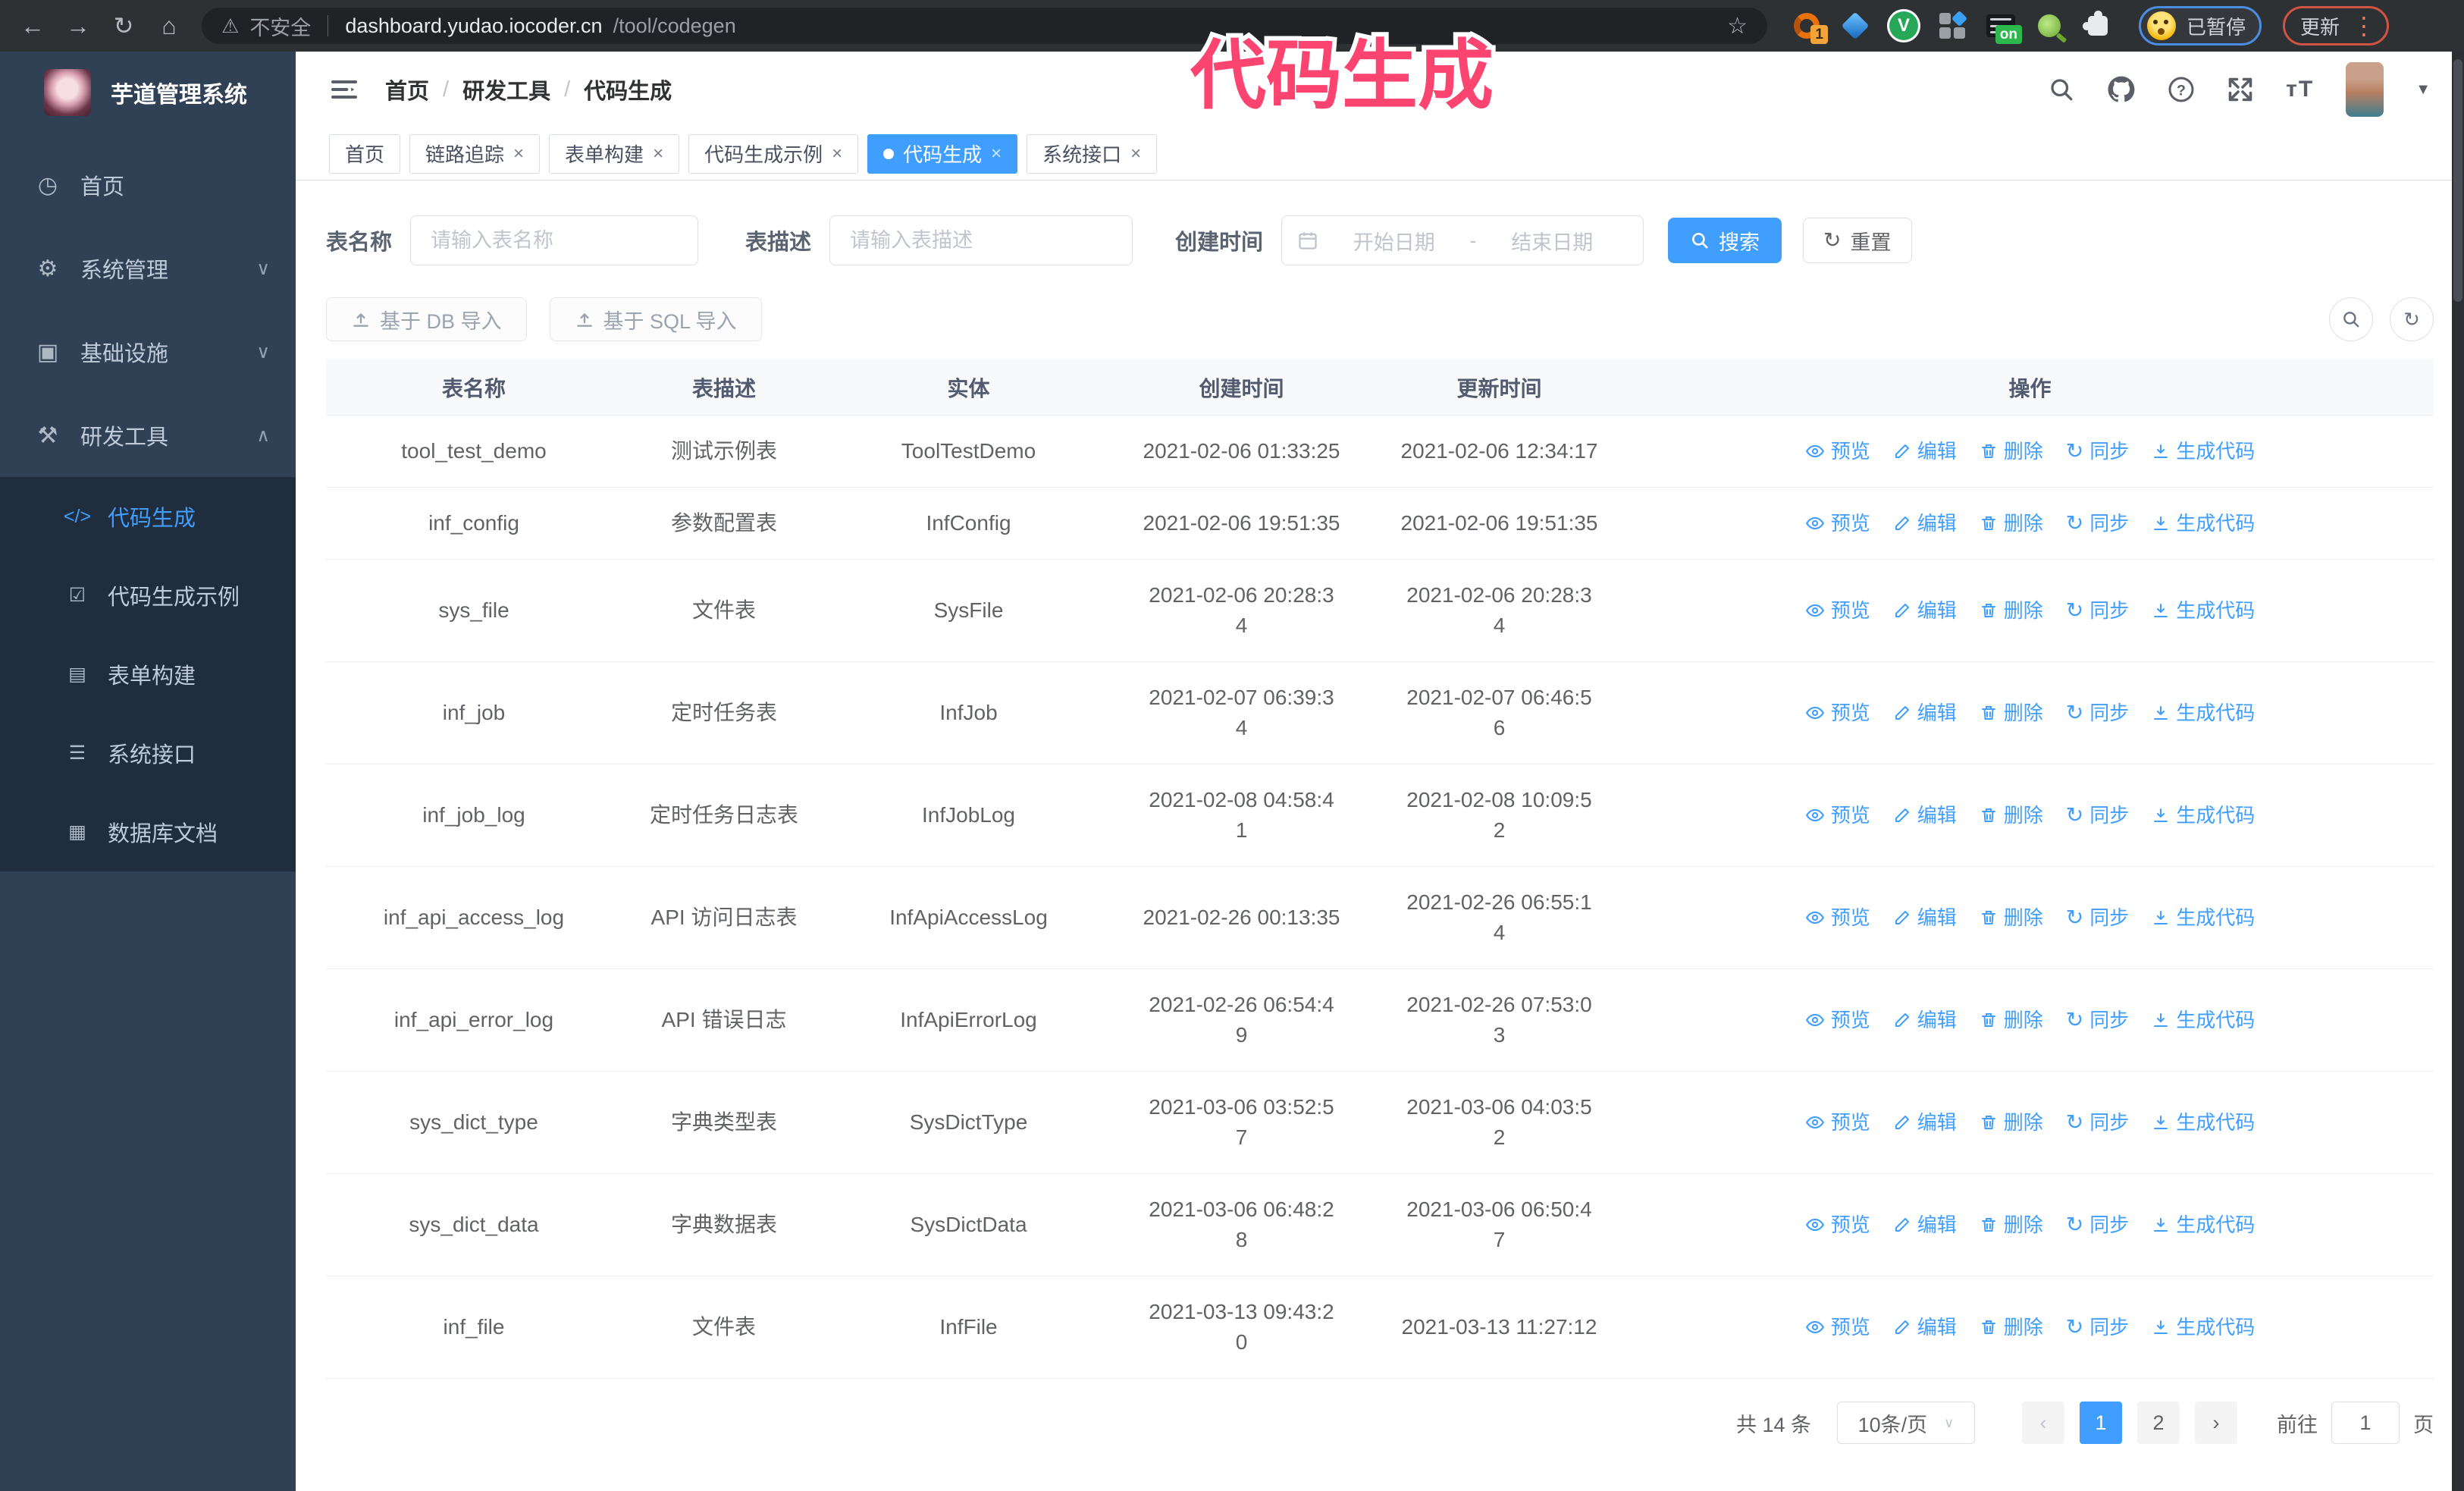 The image size is (2464, 1491). I want to click on app-logo: 芋道管理系统, so click(148, 92).